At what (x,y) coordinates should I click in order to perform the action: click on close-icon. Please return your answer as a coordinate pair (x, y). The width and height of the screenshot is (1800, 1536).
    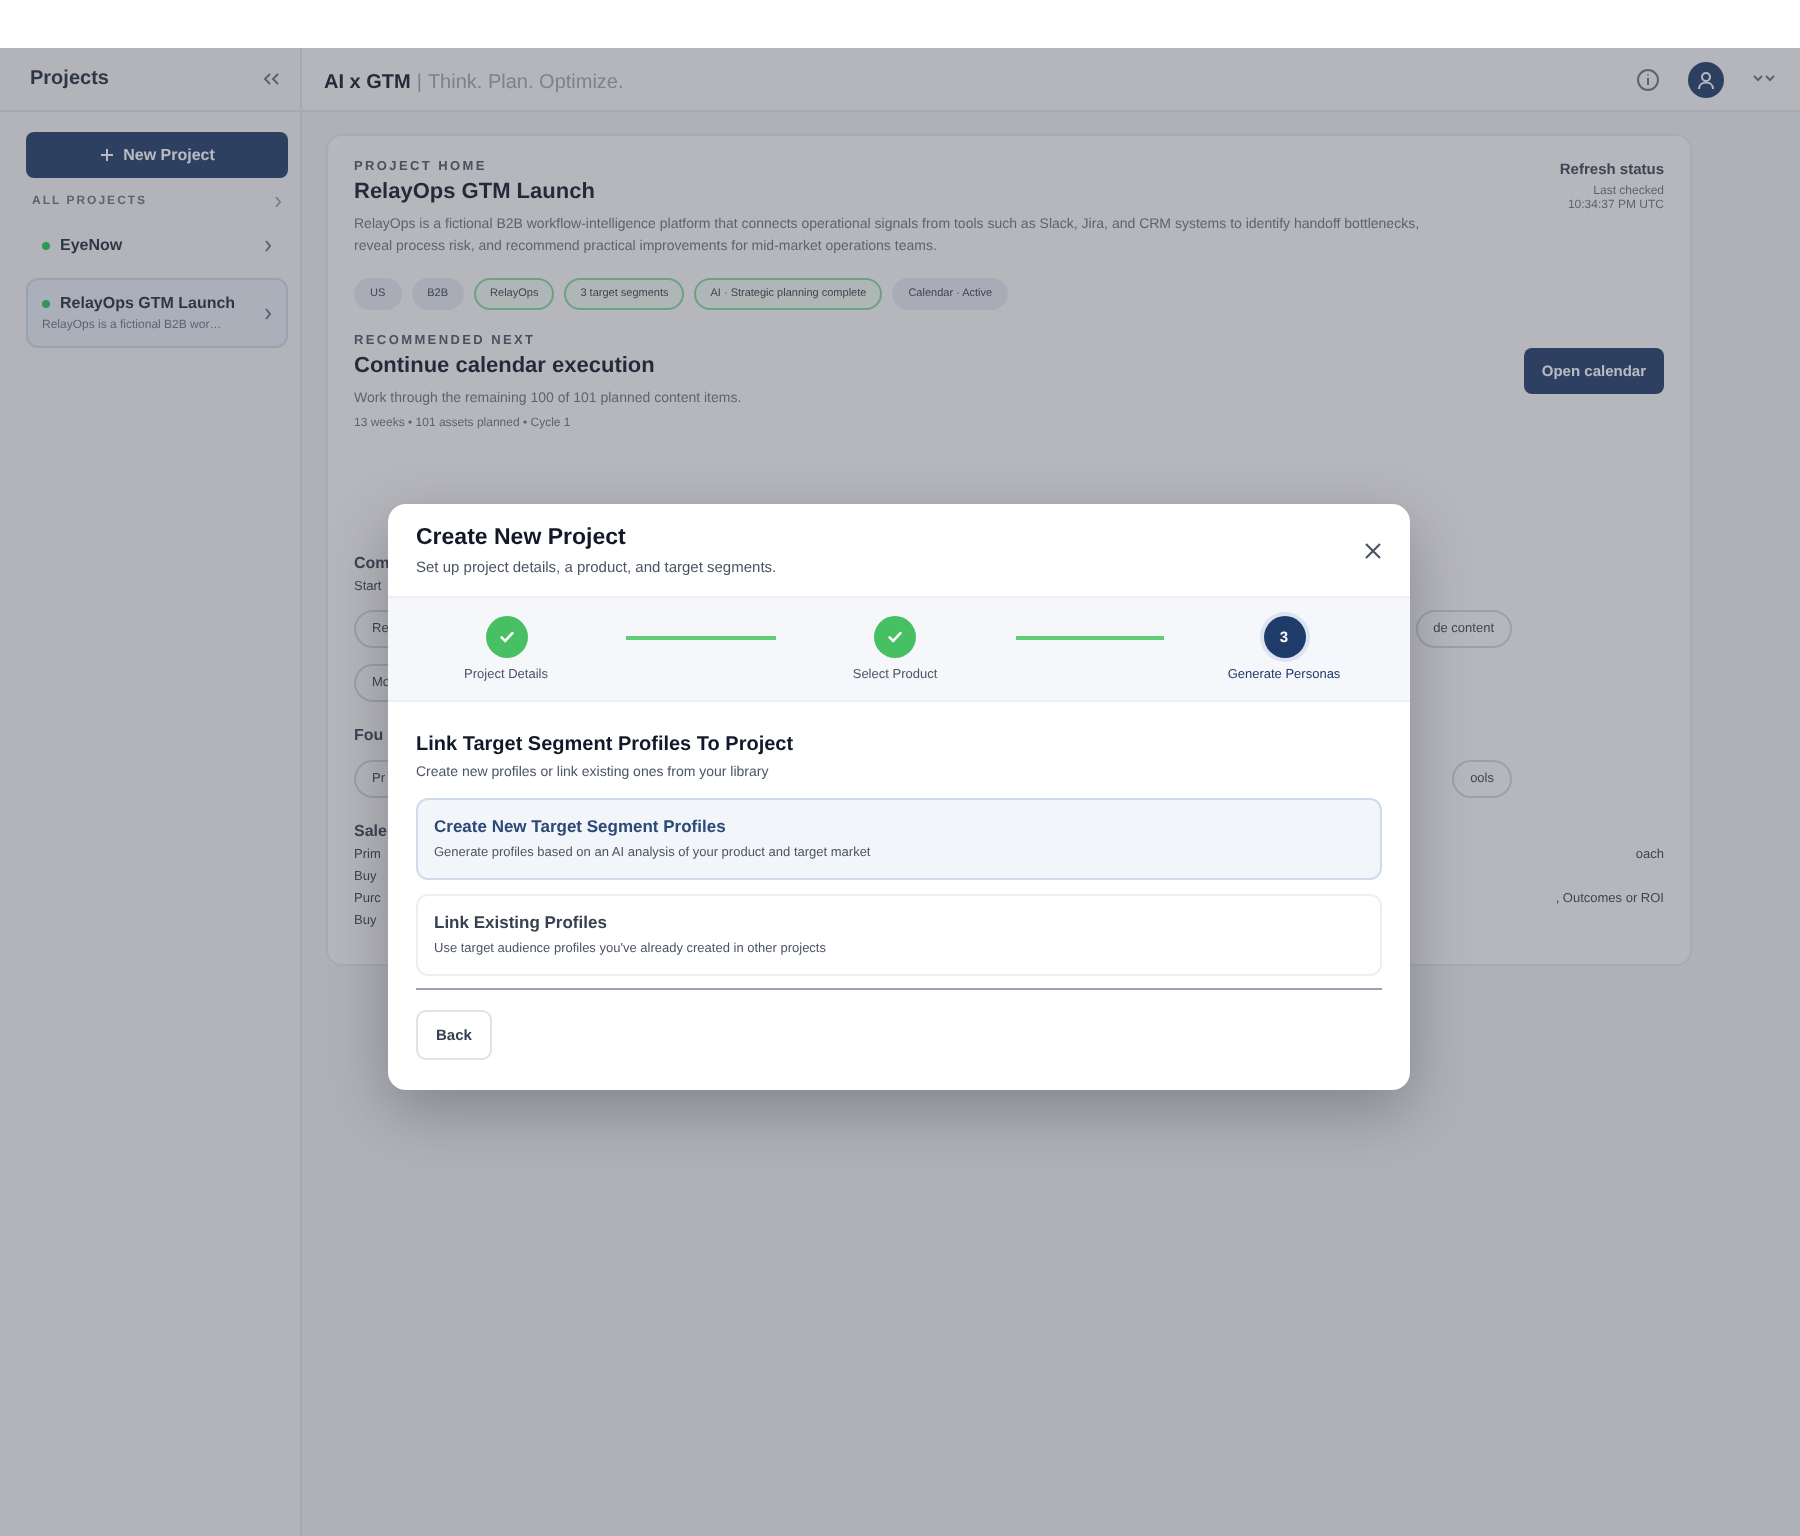
    Looking at the image, I should click on (1373, 551).